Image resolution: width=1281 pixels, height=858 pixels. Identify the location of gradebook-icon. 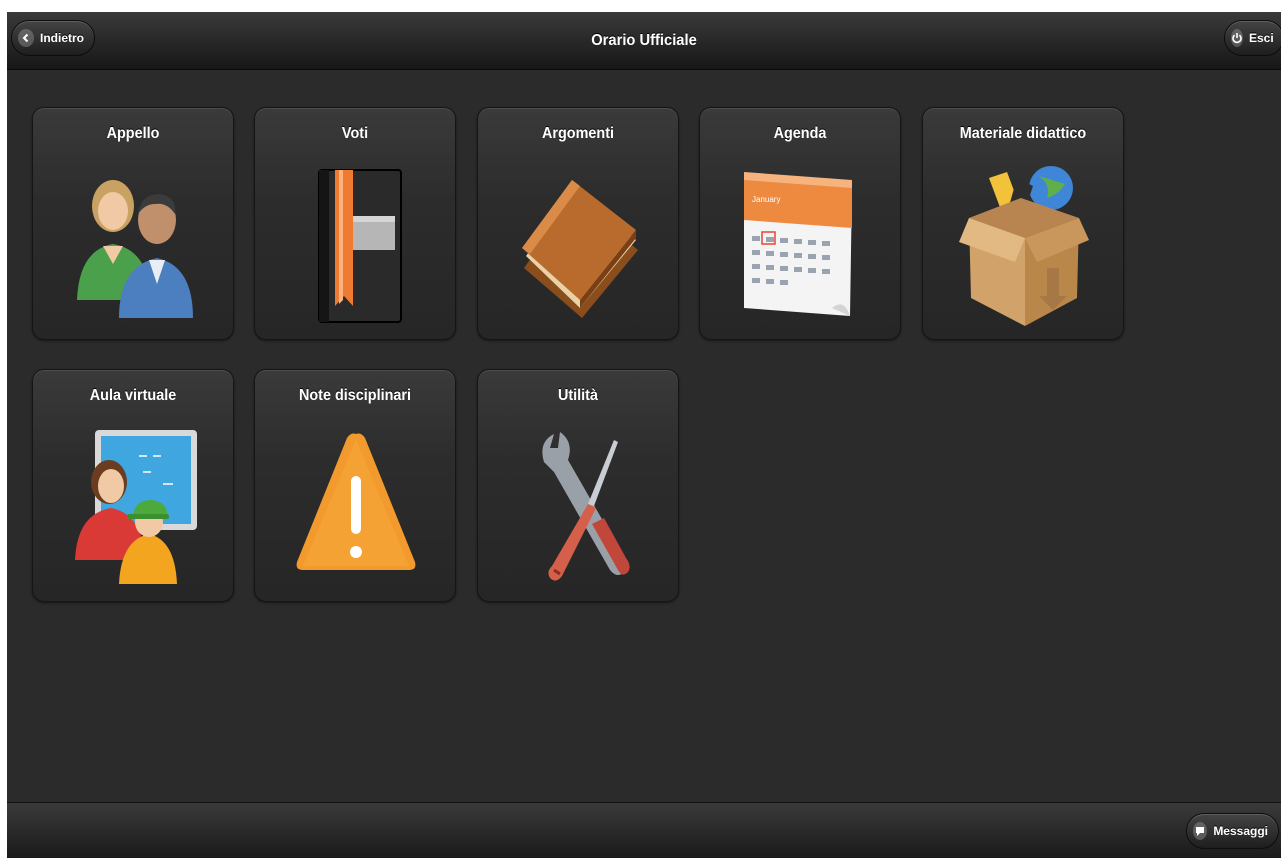
(360, 246).